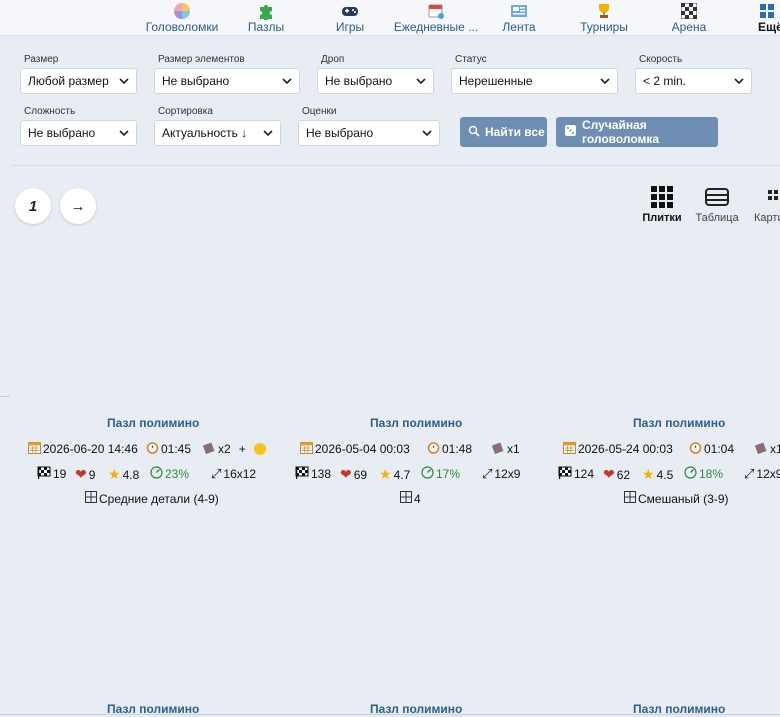  What do you see at coordinates (182, 11) in the screenshot?
I see `pinwheel-icon` at bounding box center [182, 11].